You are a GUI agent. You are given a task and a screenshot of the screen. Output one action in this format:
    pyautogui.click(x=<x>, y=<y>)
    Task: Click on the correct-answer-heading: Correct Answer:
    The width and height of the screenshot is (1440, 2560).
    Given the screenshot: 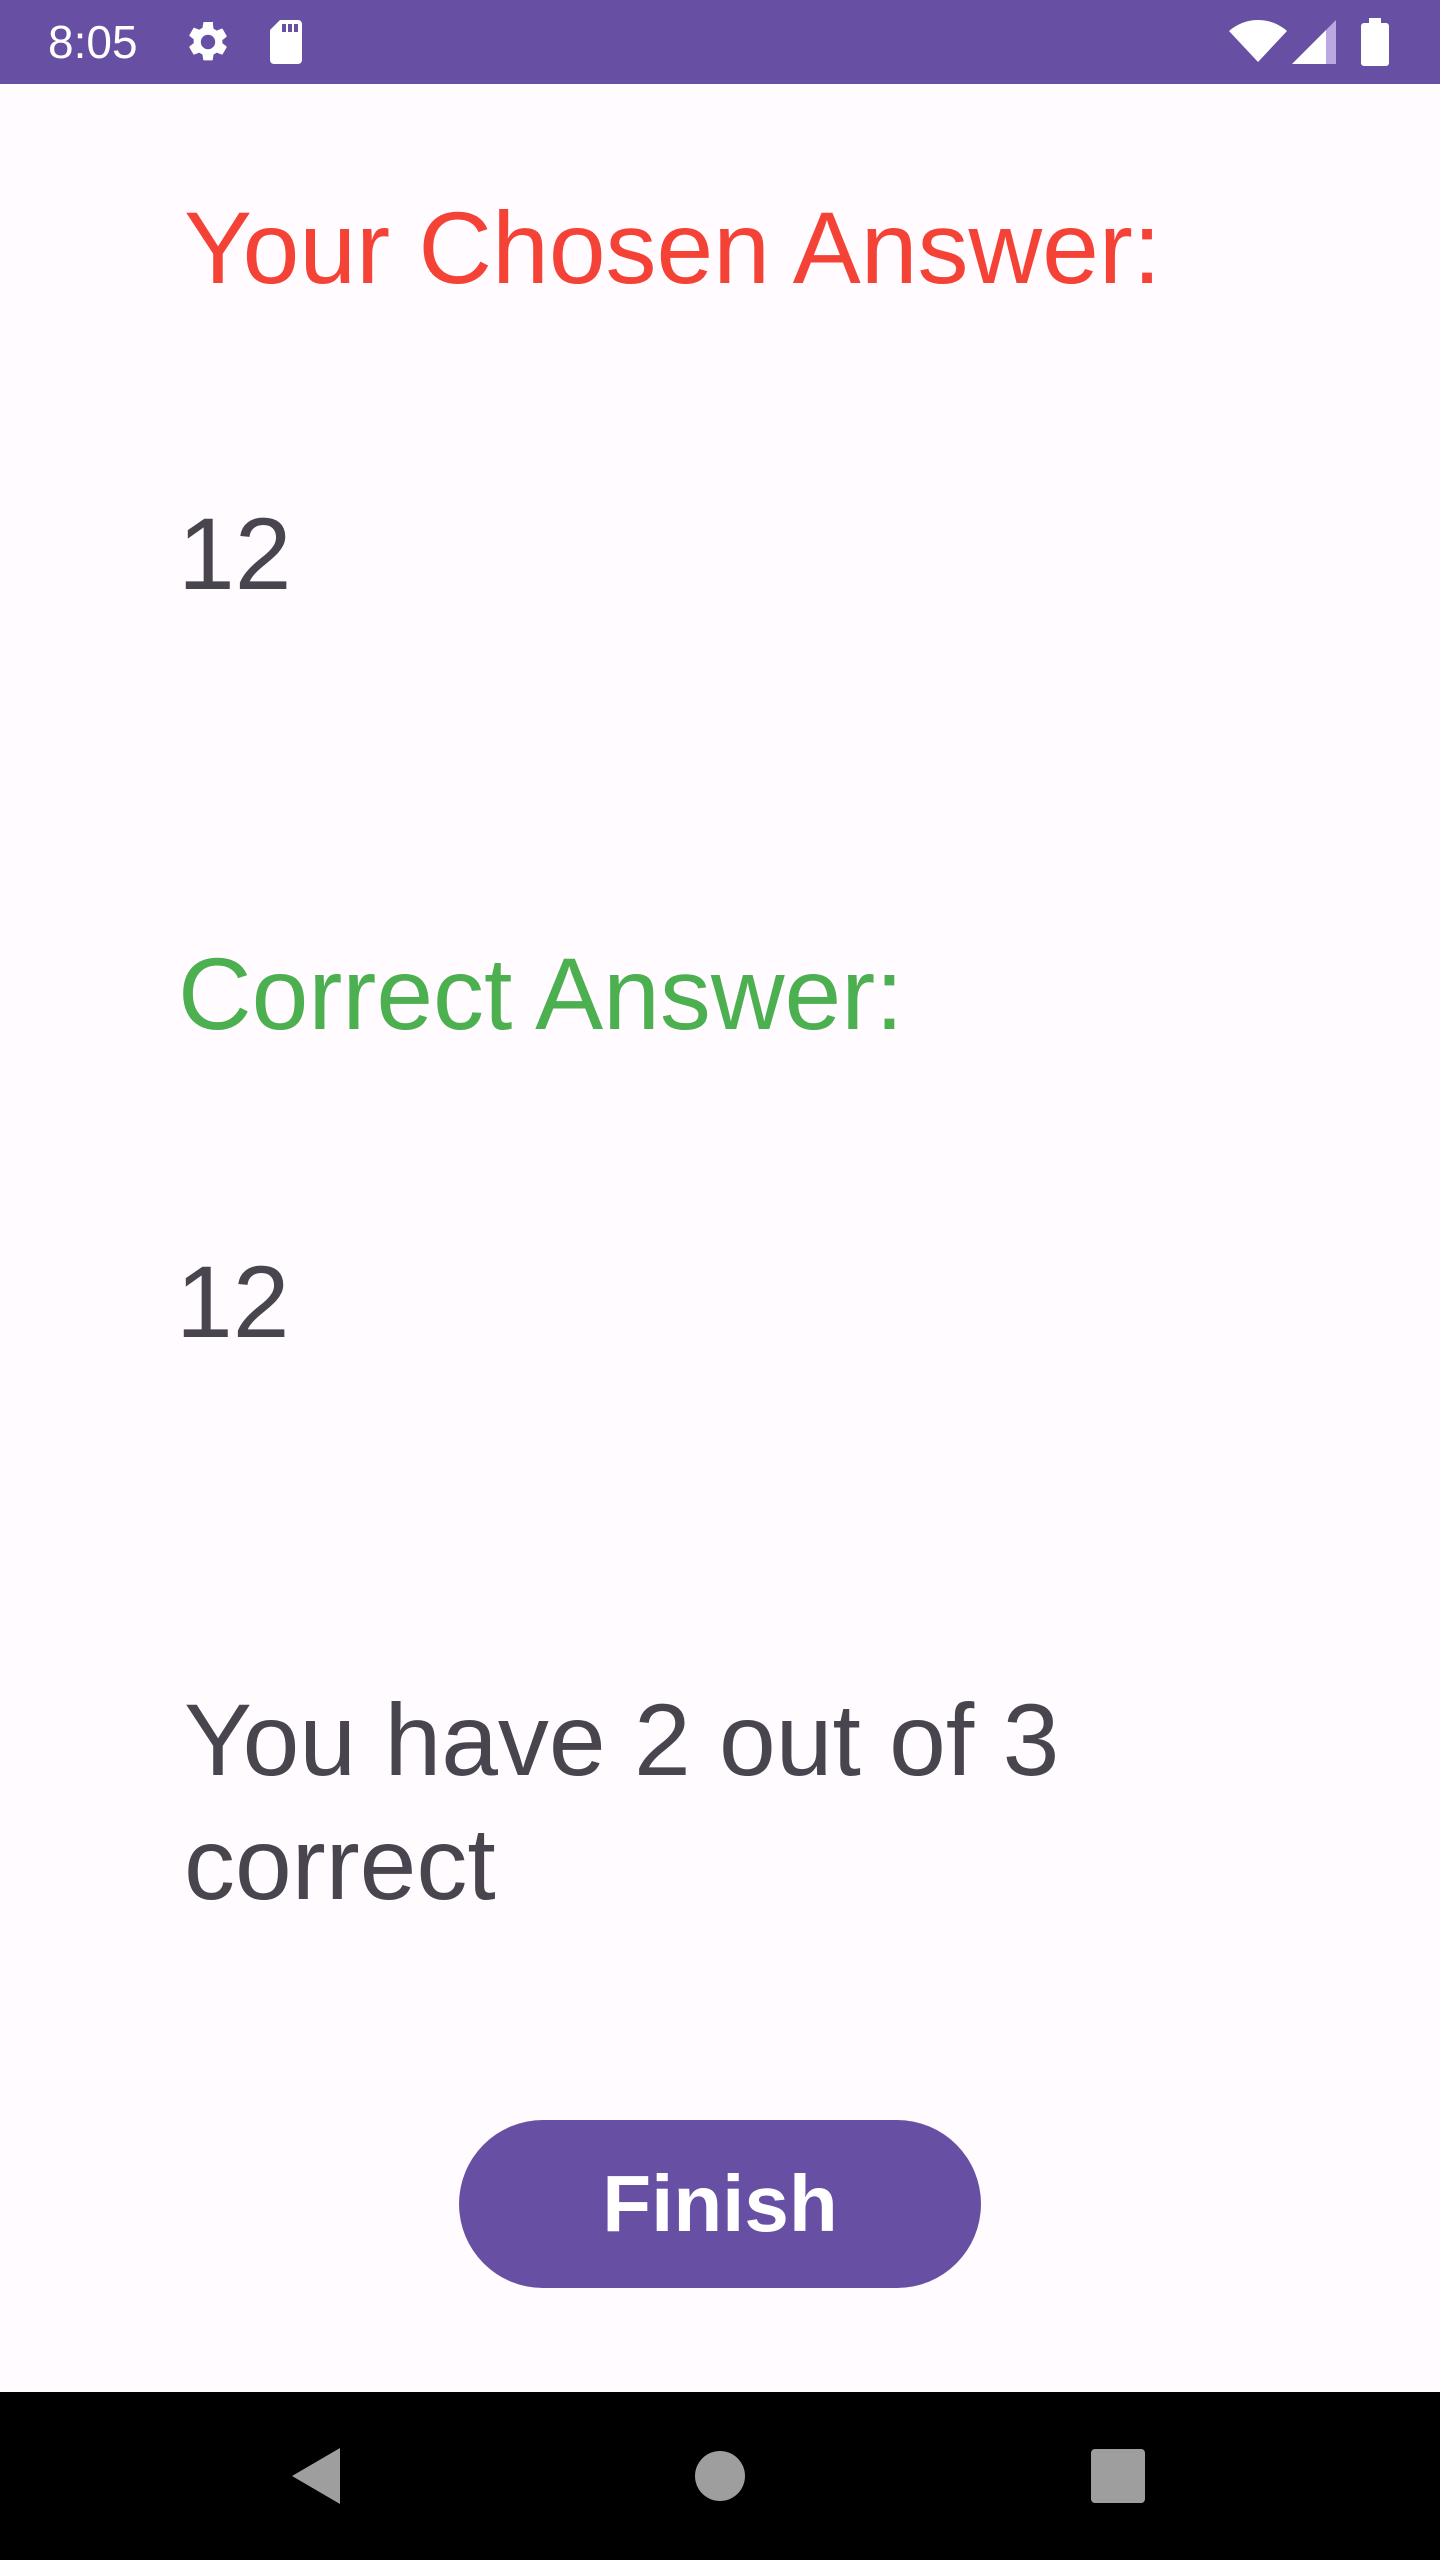 What is the action you would take?
    pyautogui.click(x=541, y=994)
    